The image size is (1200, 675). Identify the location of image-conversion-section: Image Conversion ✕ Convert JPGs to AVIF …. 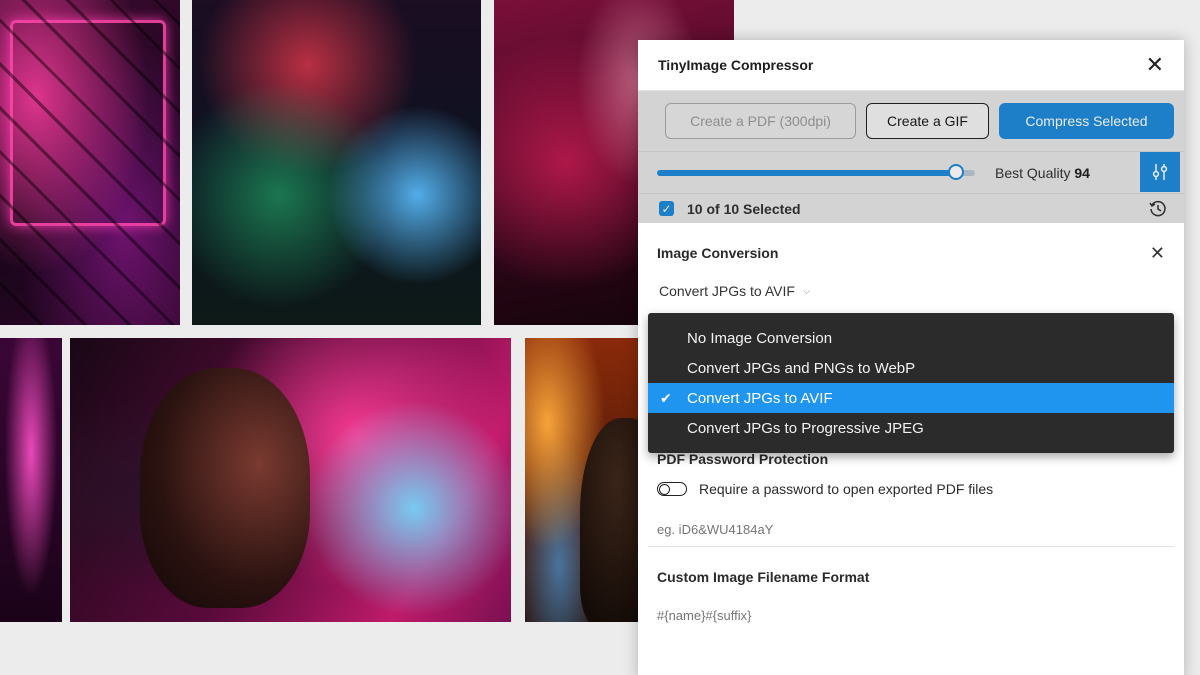
(911, 262).